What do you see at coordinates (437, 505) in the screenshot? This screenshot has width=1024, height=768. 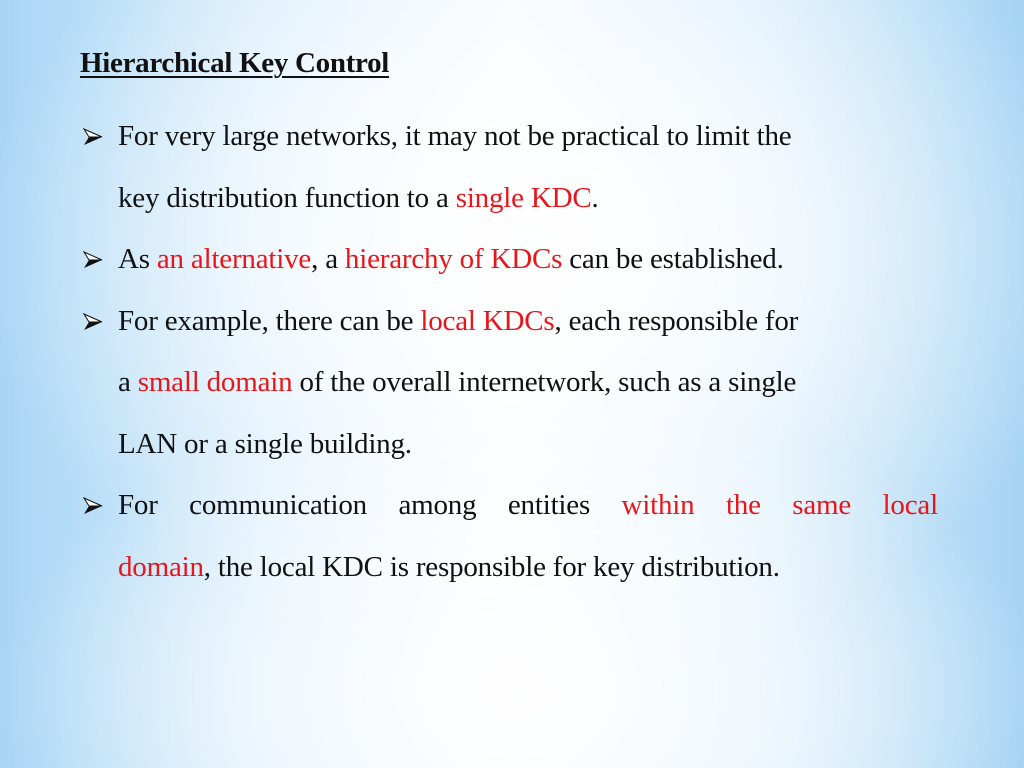 I see `word: among` at bounding box center [437, 505].